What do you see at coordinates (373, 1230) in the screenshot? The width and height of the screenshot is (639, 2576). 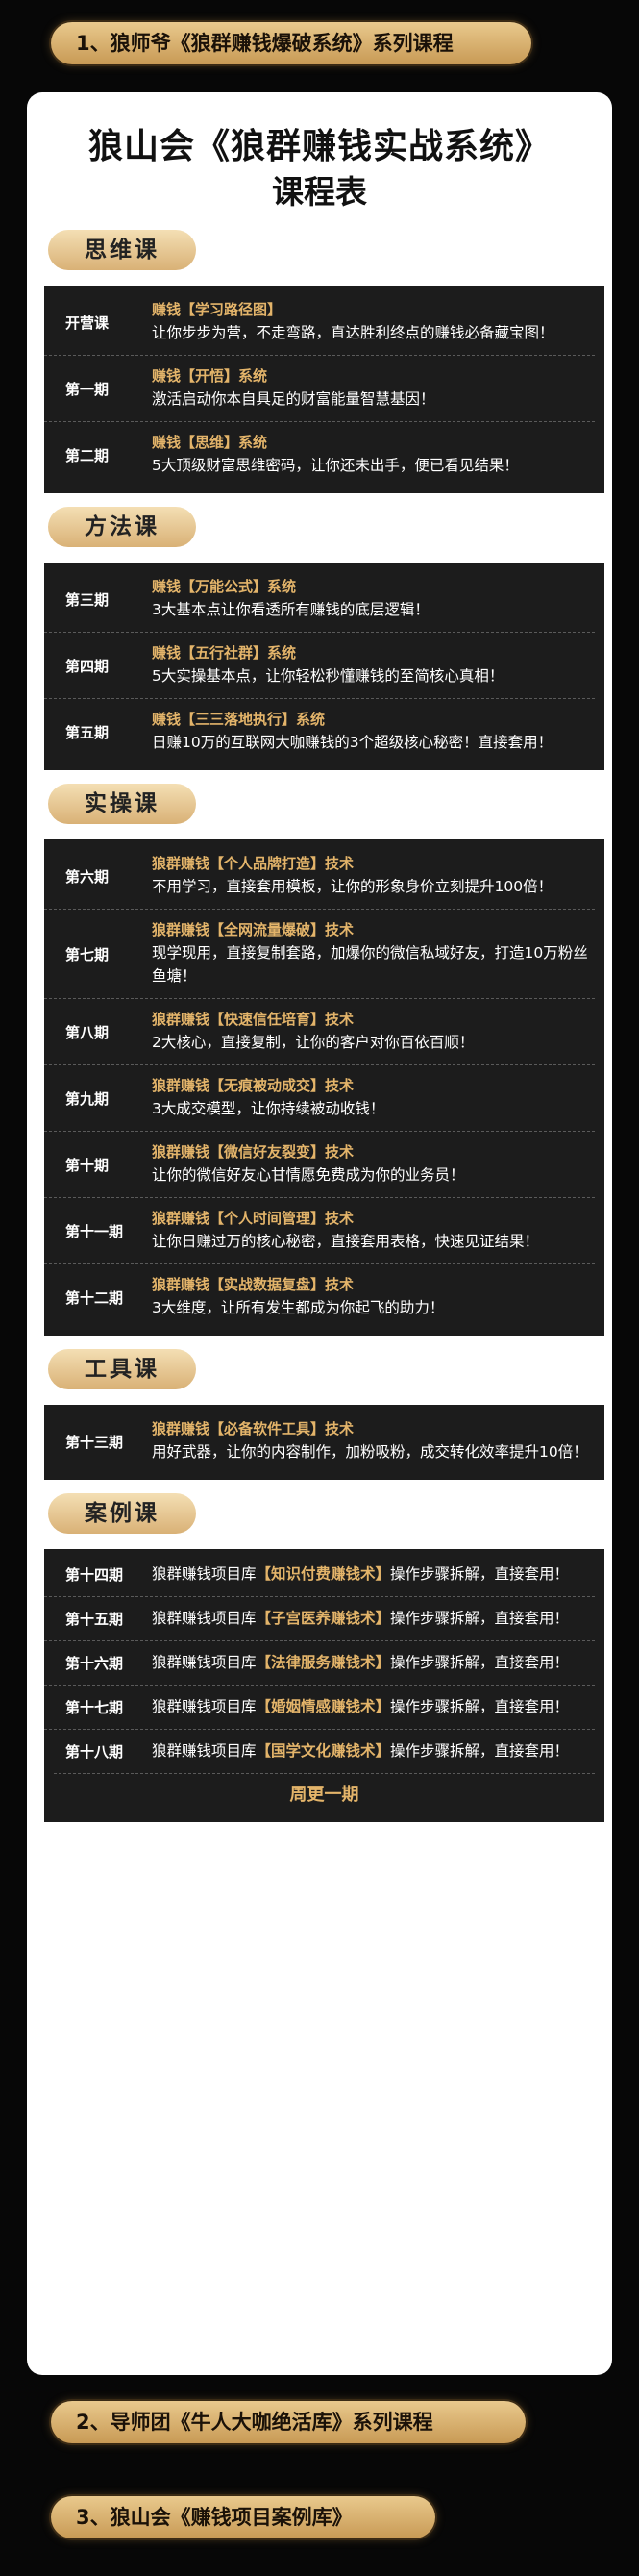 I see `course-content: 狼群赚钱【个人时间管理】技术让你日赚过万的核心秘密，直接套用表格，快速见证结果！` at bounding box center [373, 1230].